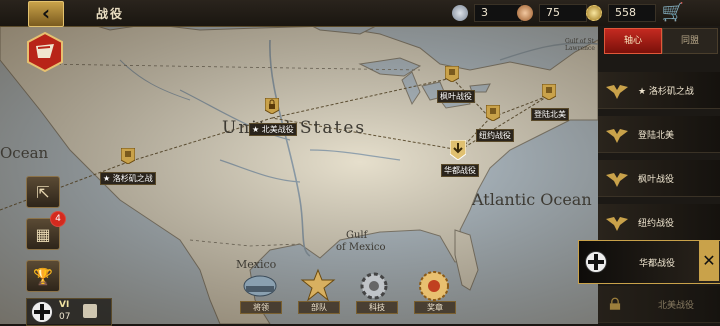 The image size is (720, 326). What do you see at coordinates (261, 307) in the screenshot?
I see `generals-label: 将领` at bounding box center [261, 307].